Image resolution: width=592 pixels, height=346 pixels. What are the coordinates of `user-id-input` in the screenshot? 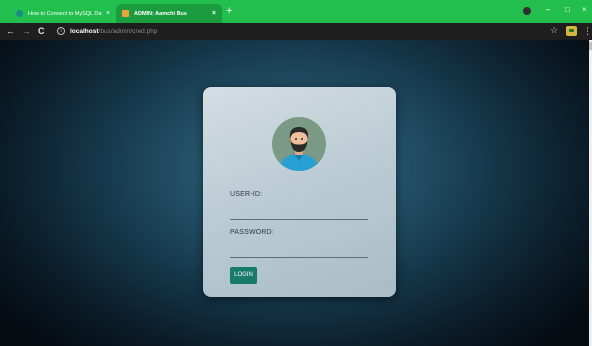 It's located at (299, 213).